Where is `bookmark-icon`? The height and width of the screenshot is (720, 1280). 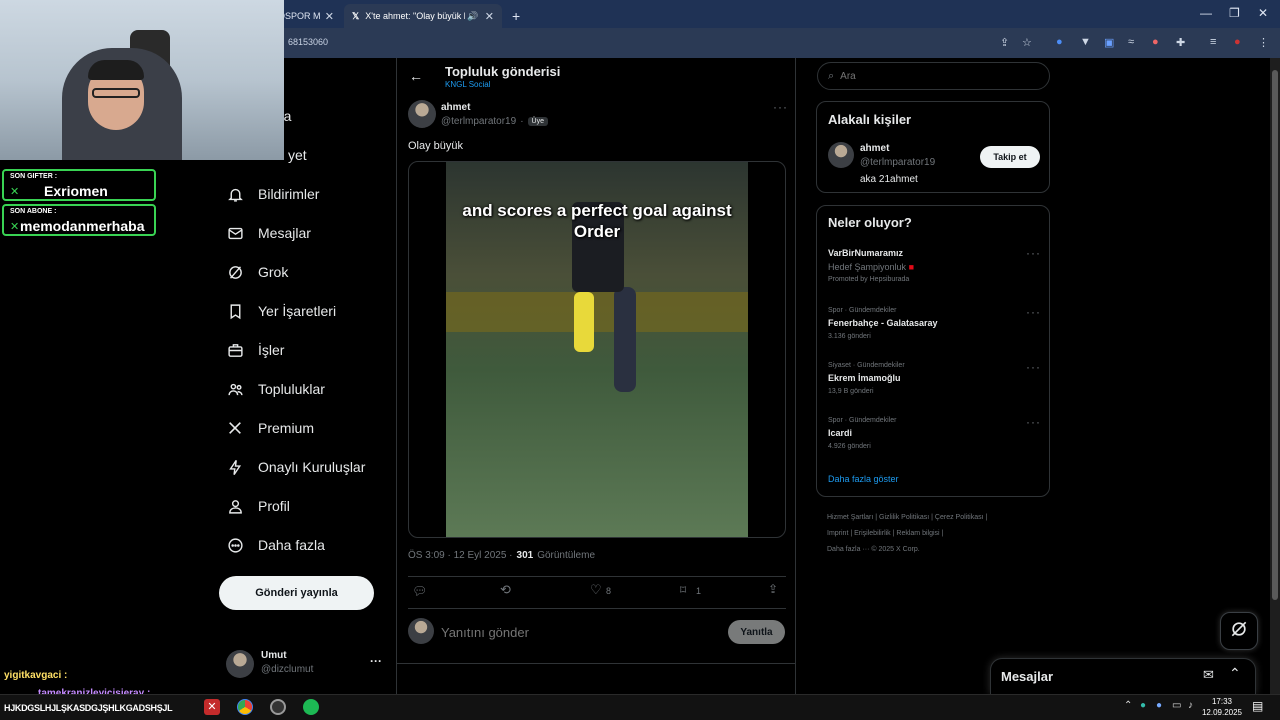
bookmark-icon is located at coordinates (235, 311).